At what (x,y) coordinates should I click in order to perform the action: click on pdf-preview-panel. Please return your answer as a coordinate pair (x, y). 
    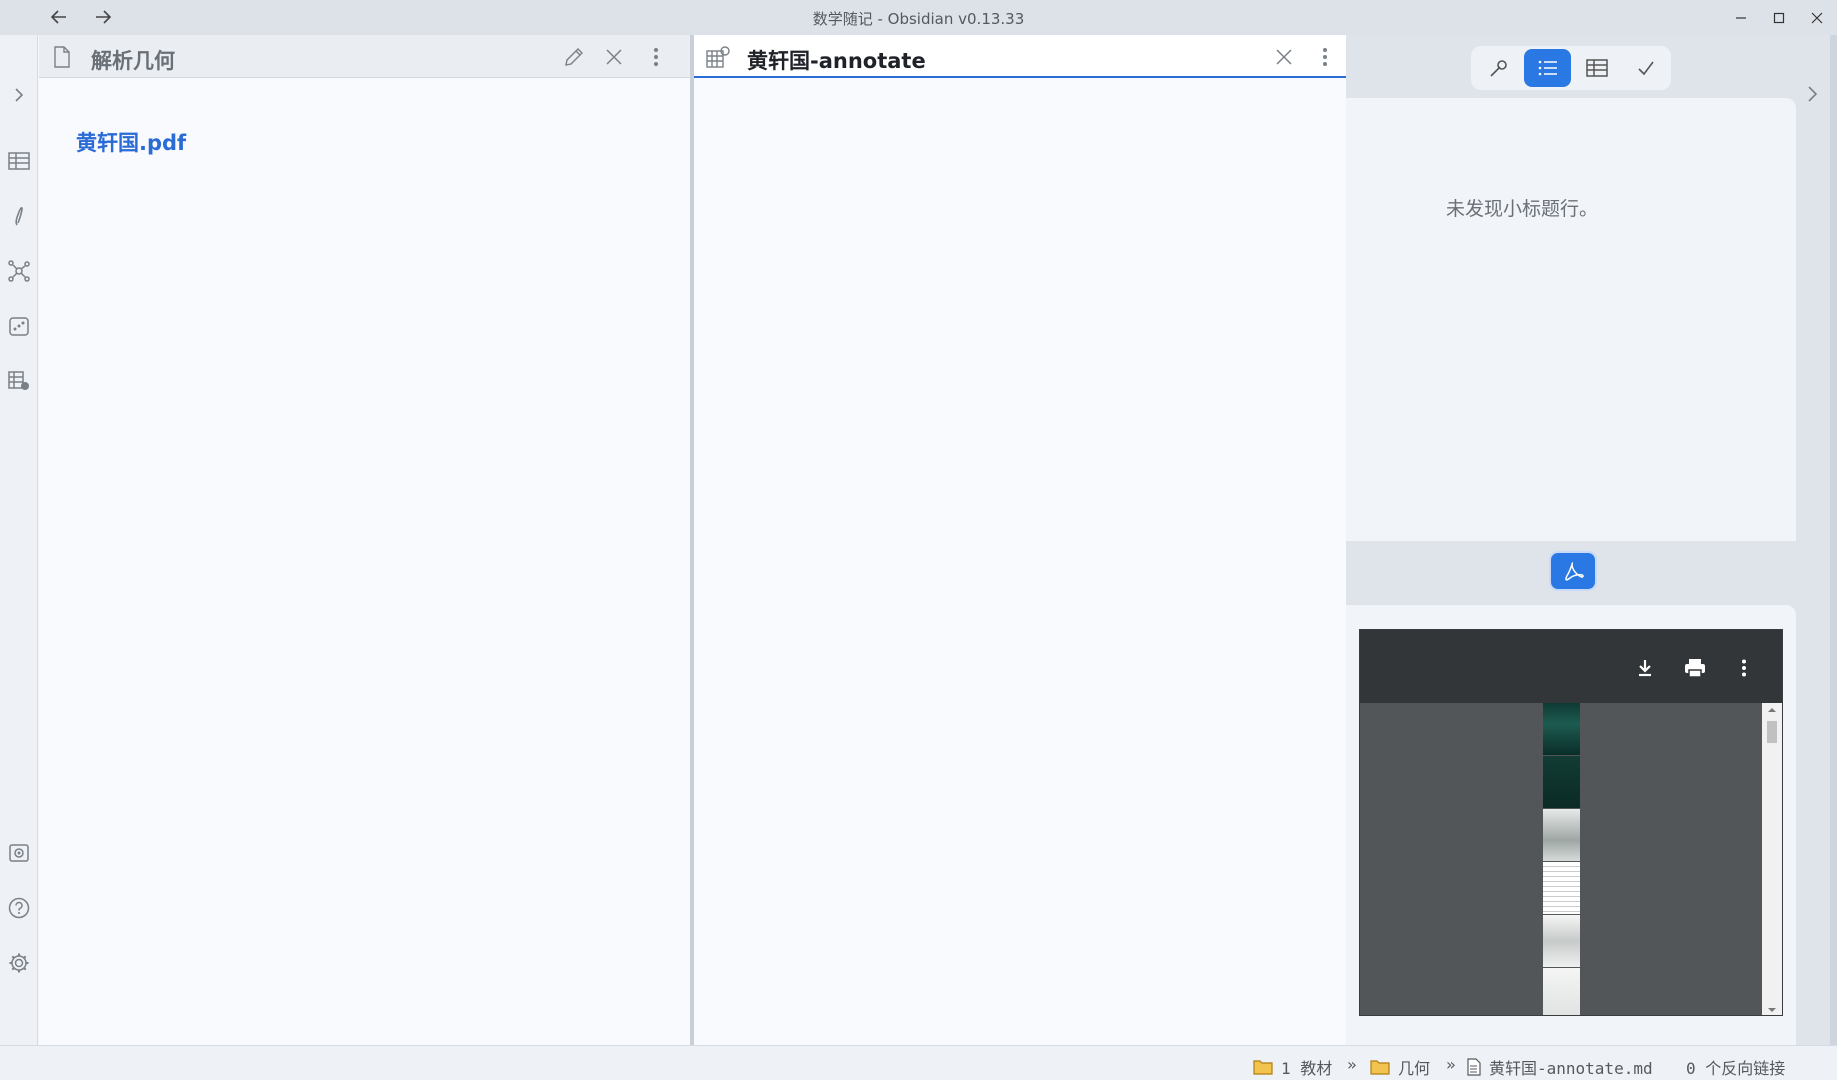
    Looking at the image, I should click on (1571, 825).